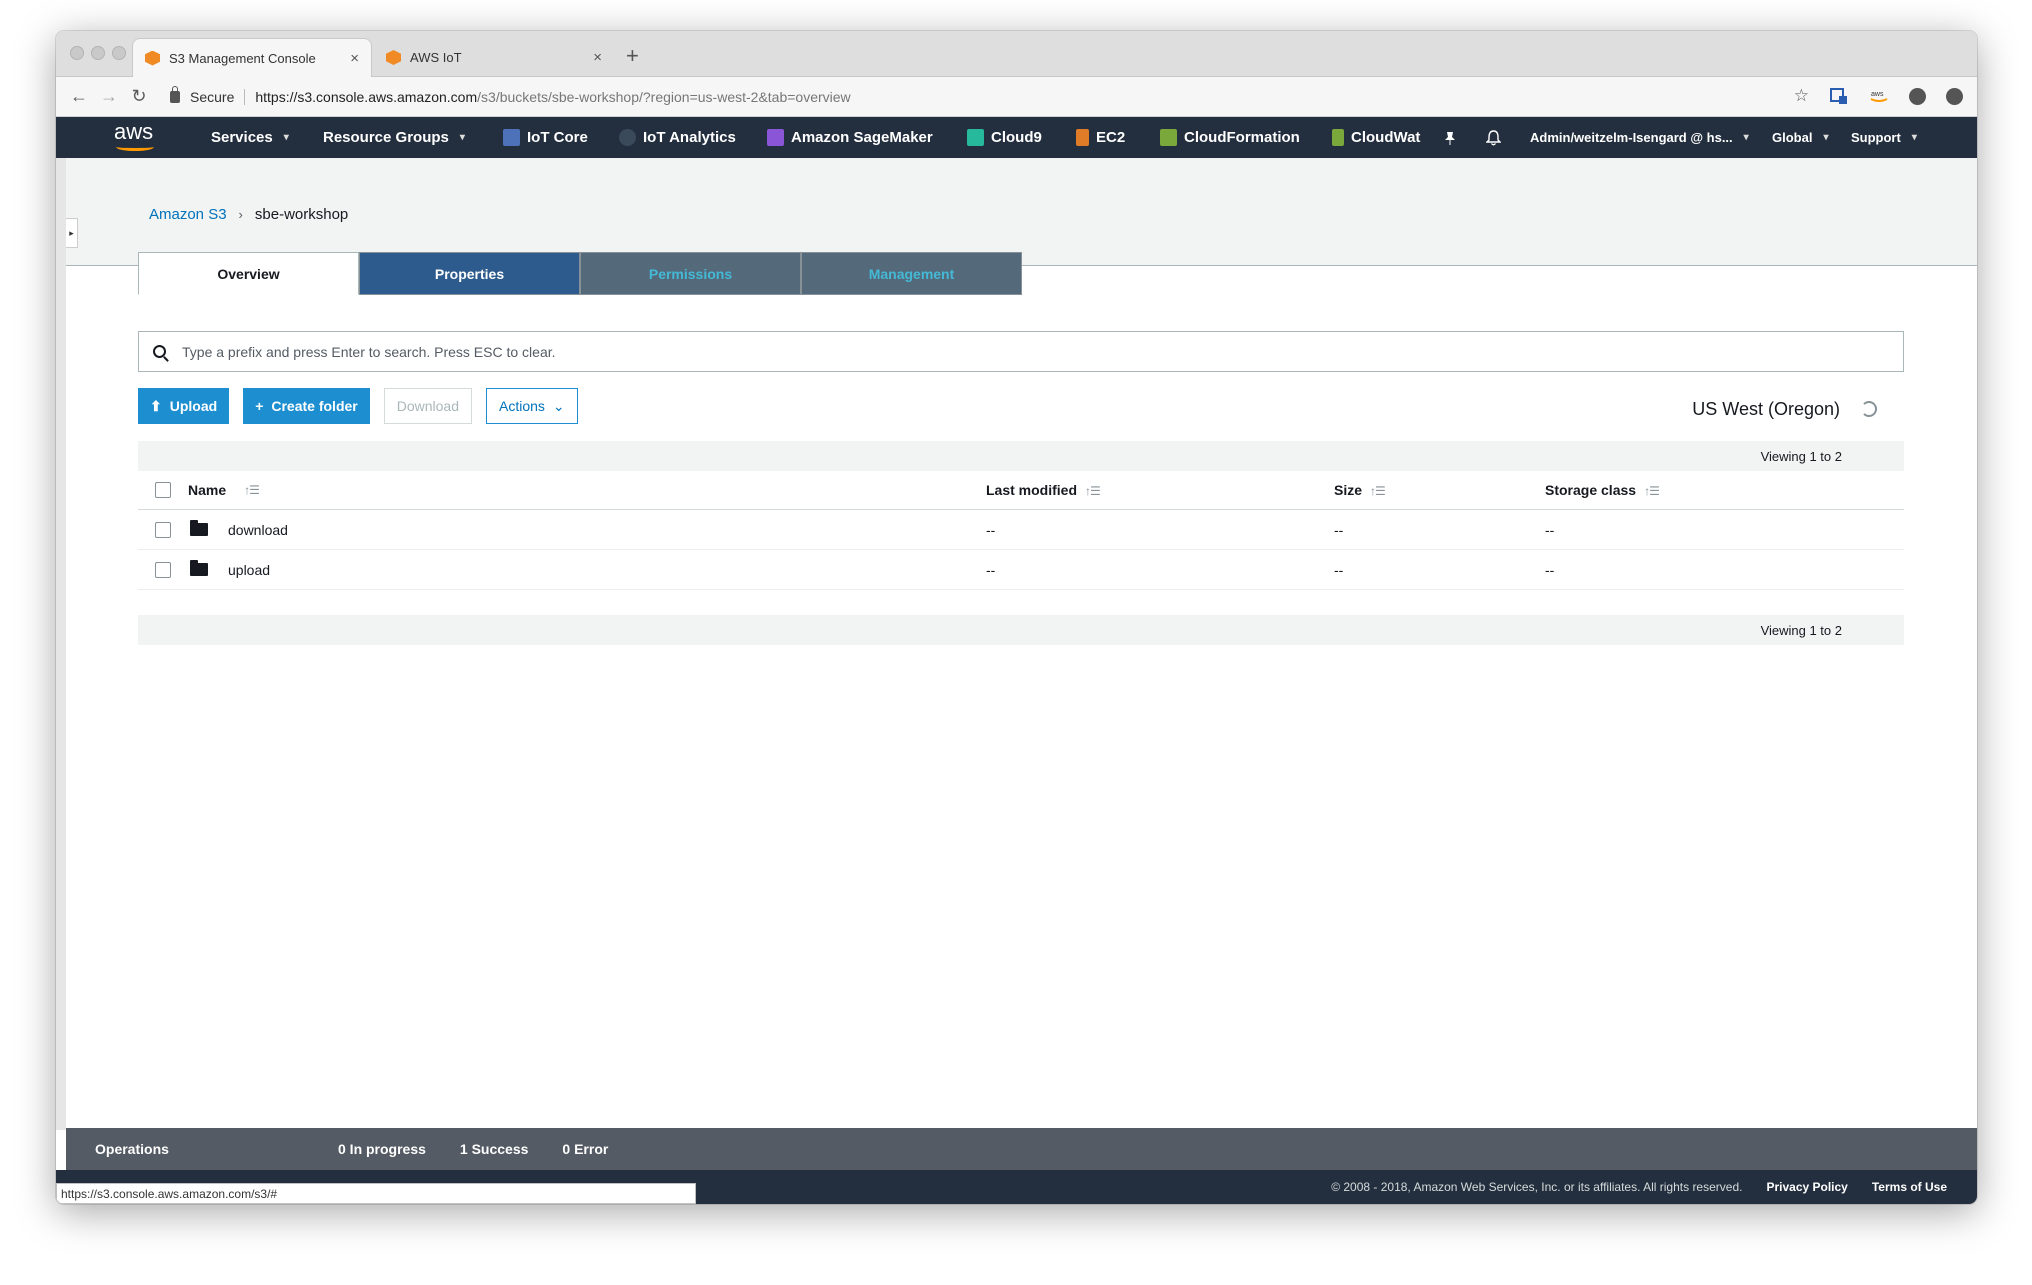  What do you see at coordinates (242, 58) in the screenshot?
I see `tab-title: S3 Management Console` at bounding box center [242, 58].